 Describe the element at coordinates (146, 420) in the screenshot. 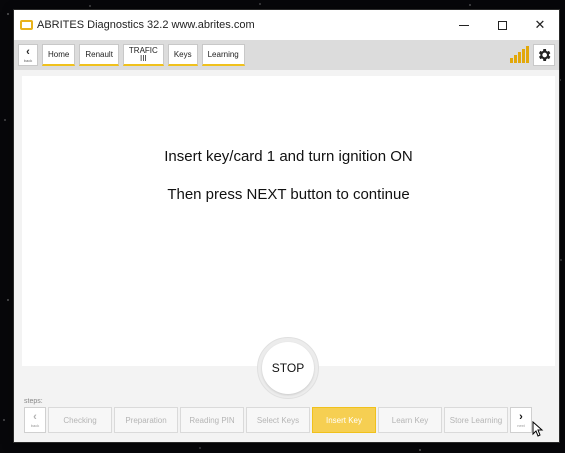

I see `step-preparation: Preparation` at that location.